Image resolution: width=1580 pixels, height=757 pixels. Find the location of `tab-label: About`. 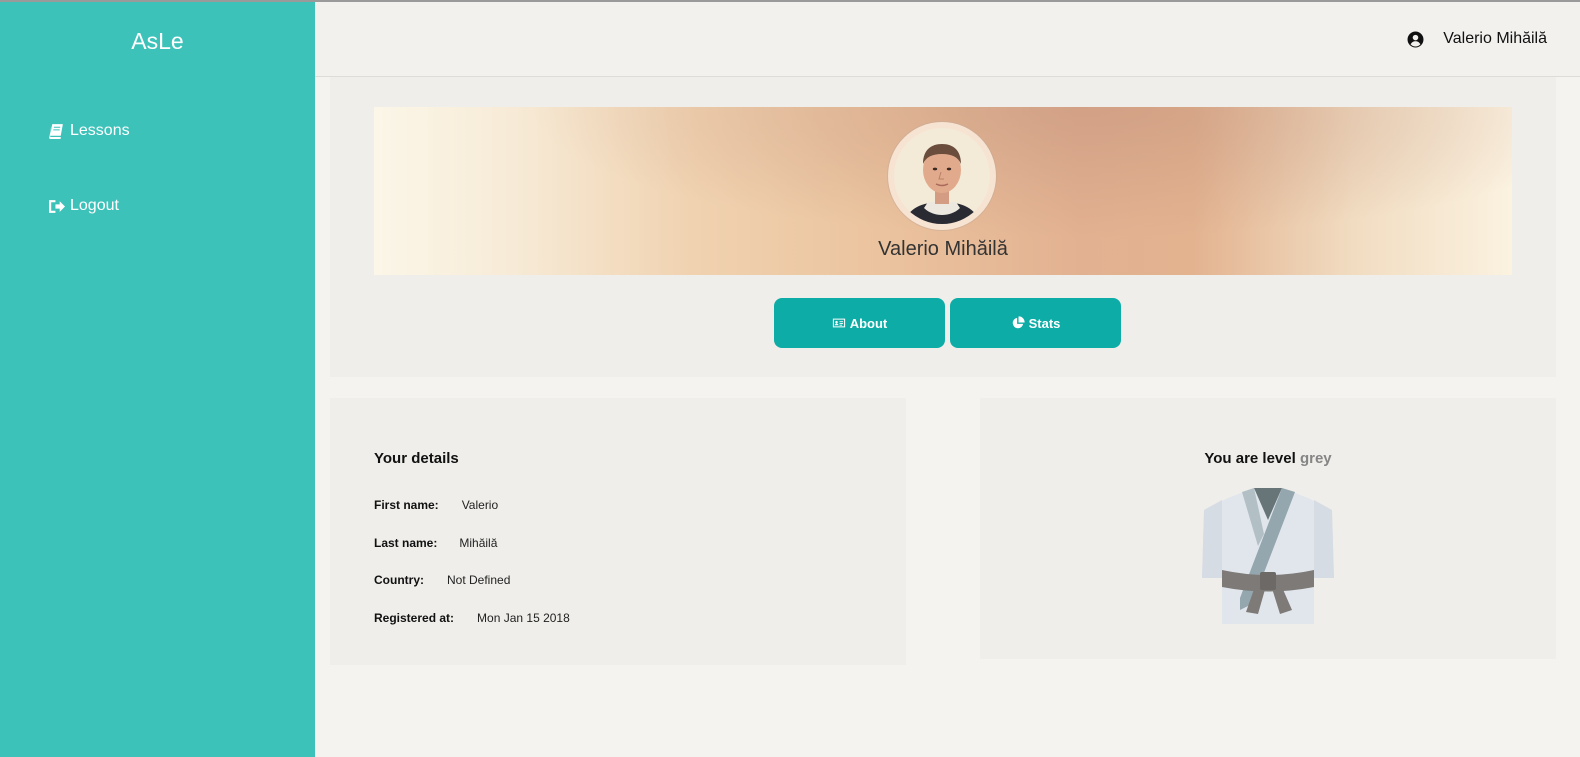

tab-label: About is located at coordinates (868, 323).